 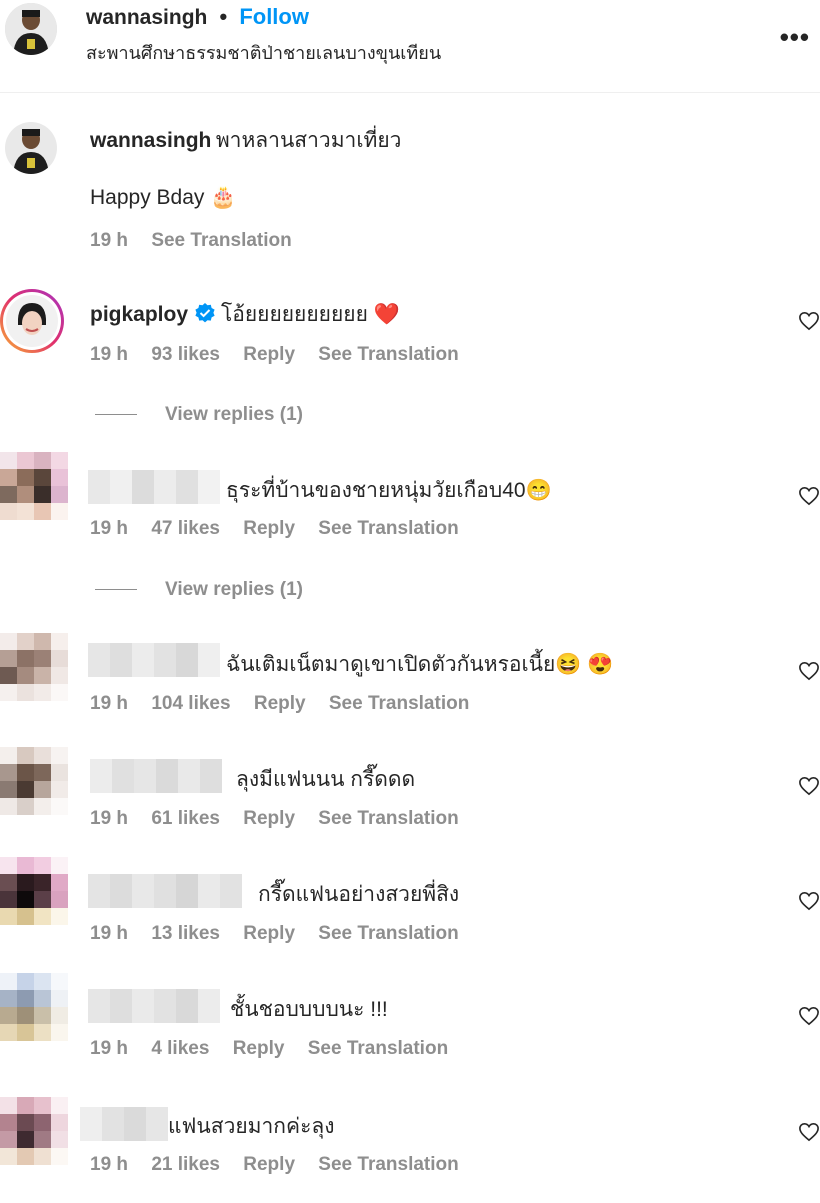 I want to click on caption-meta: 19 h See Translation, so click(x=200, y=241).